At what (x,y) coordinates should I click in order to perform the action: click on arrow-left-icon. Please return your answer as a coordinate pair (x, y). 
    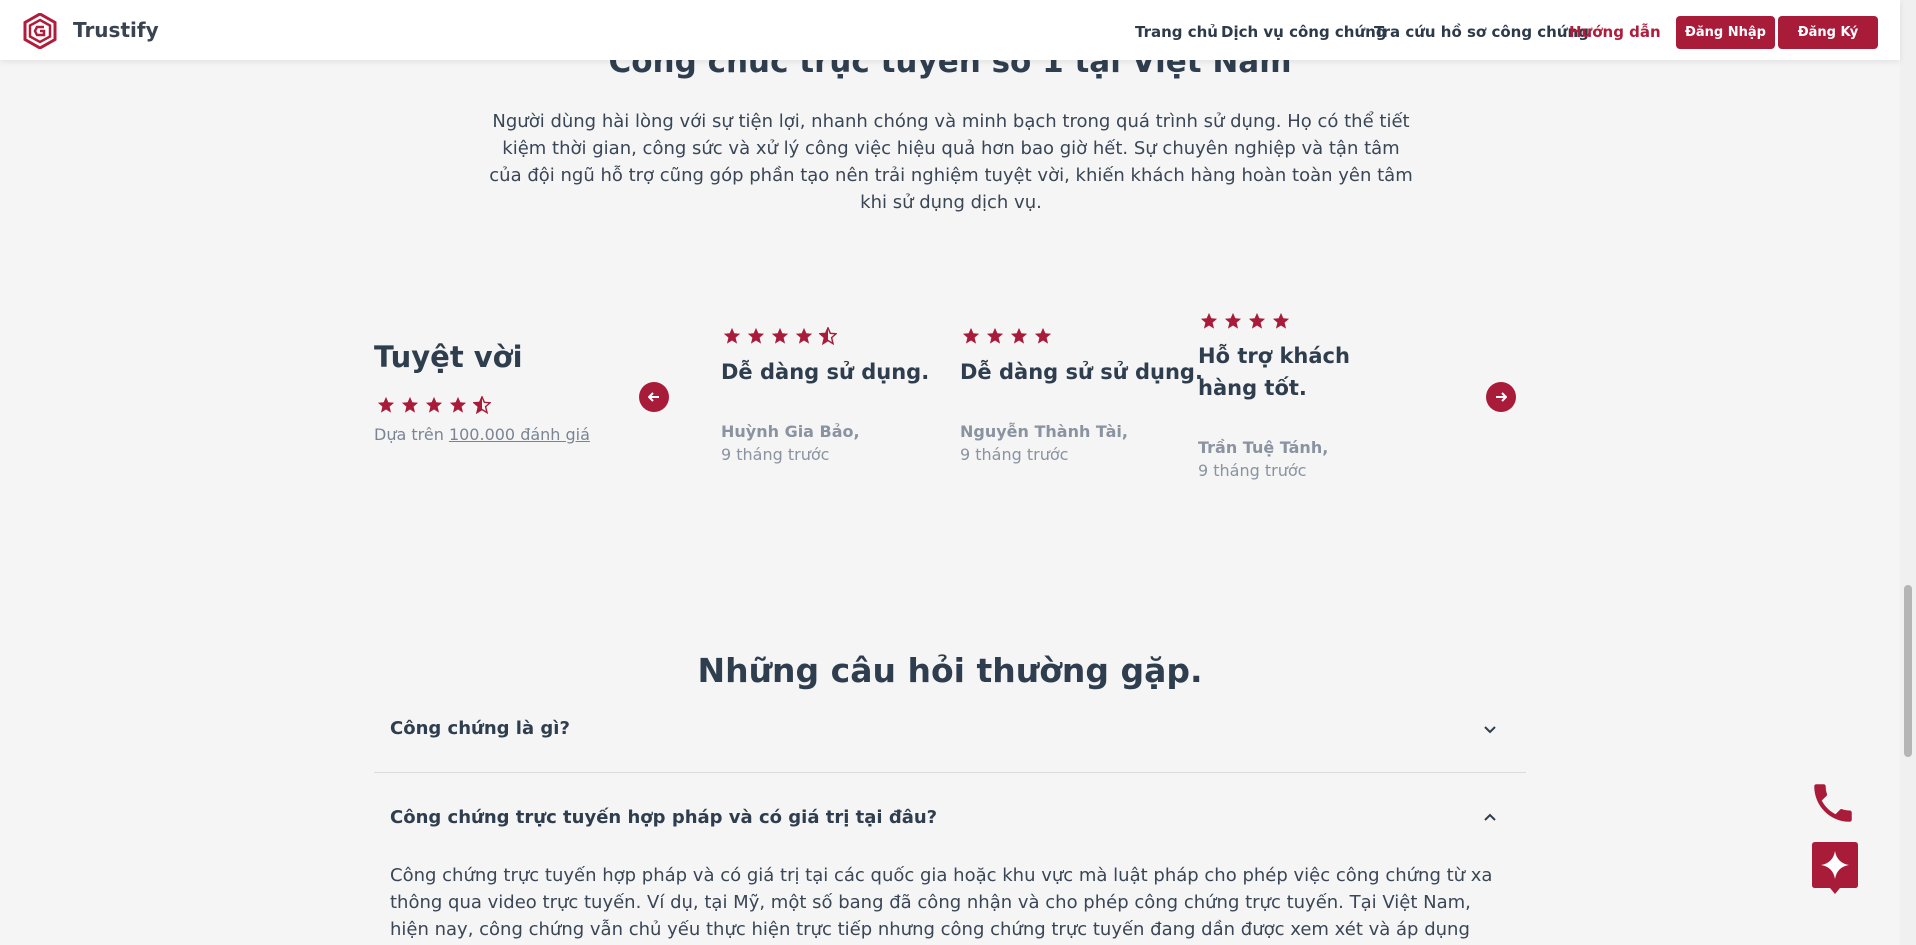
    Looking at the image, I should click on (653, 397).